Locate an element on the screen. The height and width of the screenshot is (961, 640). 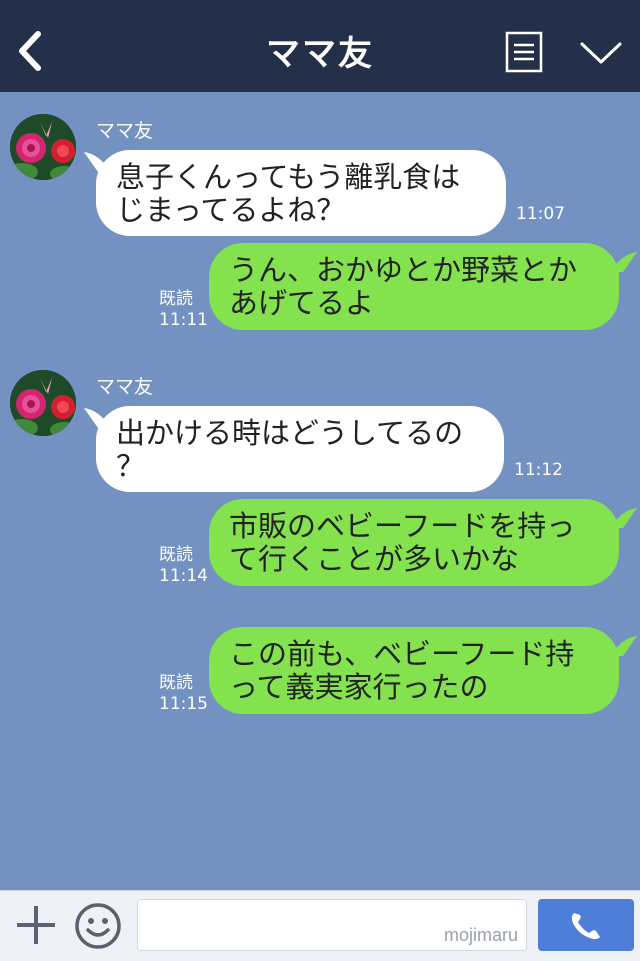
message-line: ？ is located at coordinates (131, 466).